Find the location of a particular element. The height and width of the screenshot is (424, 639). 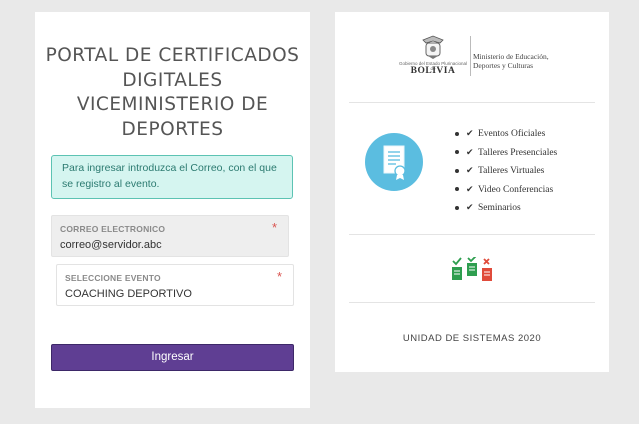

submit-button: Ingresar is located at coordinates (172, 357).